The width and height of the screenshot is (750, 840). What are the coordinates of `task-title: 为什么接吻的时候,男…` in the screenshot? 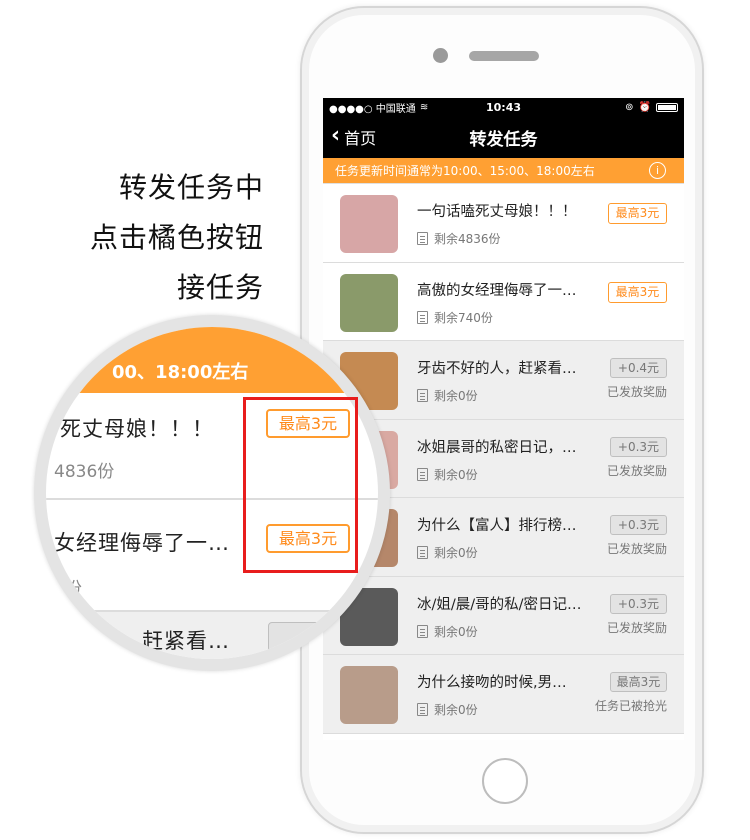 It's located at (492, 683).